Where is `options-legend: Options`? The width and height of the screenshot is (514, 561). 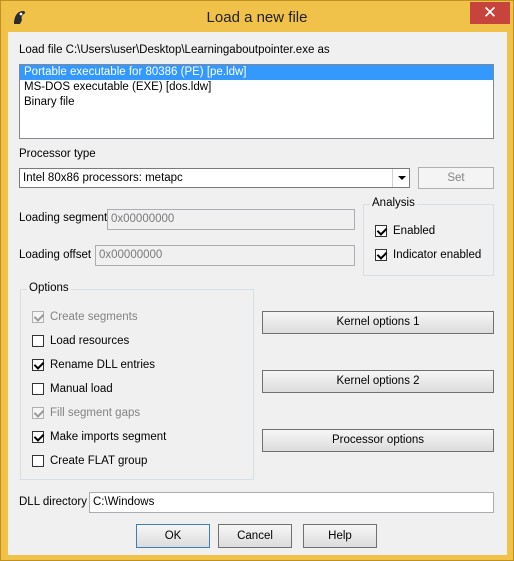 options-legend: Options is located at coordinates (49, 288).